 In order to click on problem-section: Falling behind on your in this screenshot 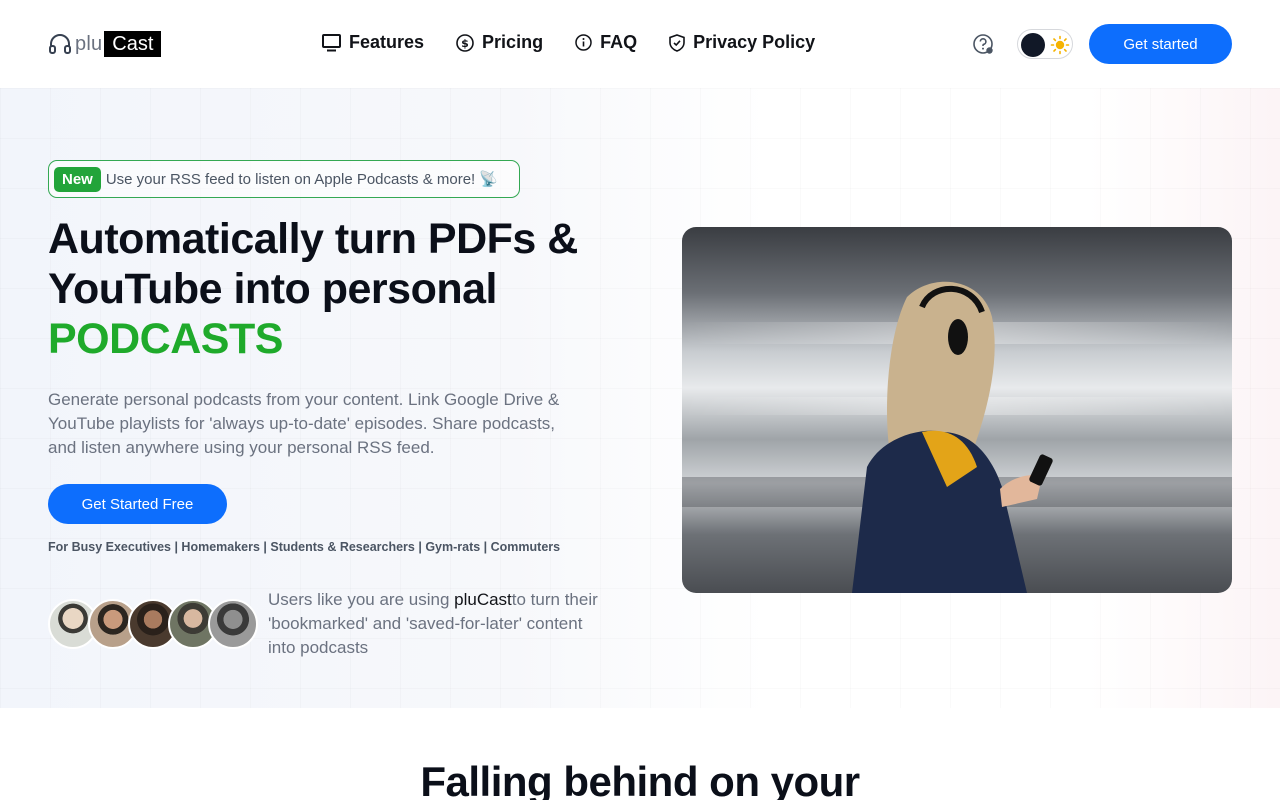, I will do `click(640, 754)`.